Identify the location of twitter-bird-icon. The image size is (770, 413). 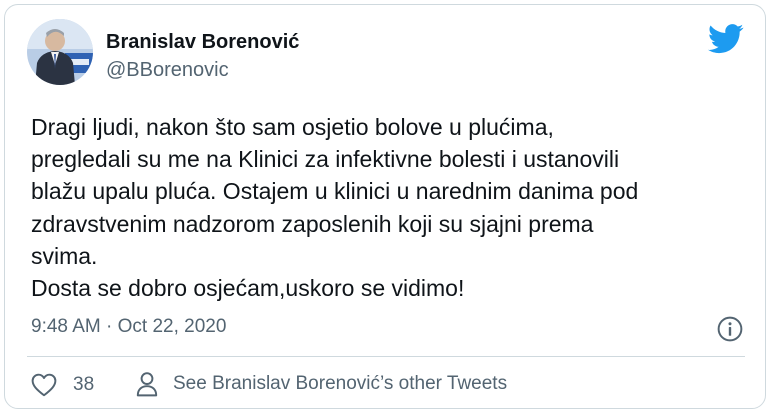
(726, 39).